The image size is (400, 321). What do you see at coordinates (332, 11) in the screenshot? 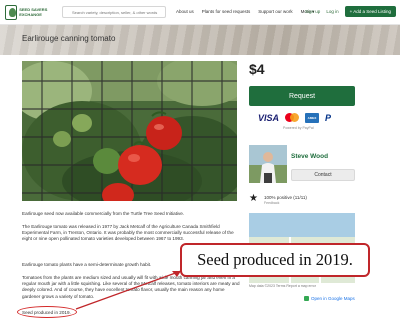
I see `log-in-link: Log in` at bounding box center [332, 11].